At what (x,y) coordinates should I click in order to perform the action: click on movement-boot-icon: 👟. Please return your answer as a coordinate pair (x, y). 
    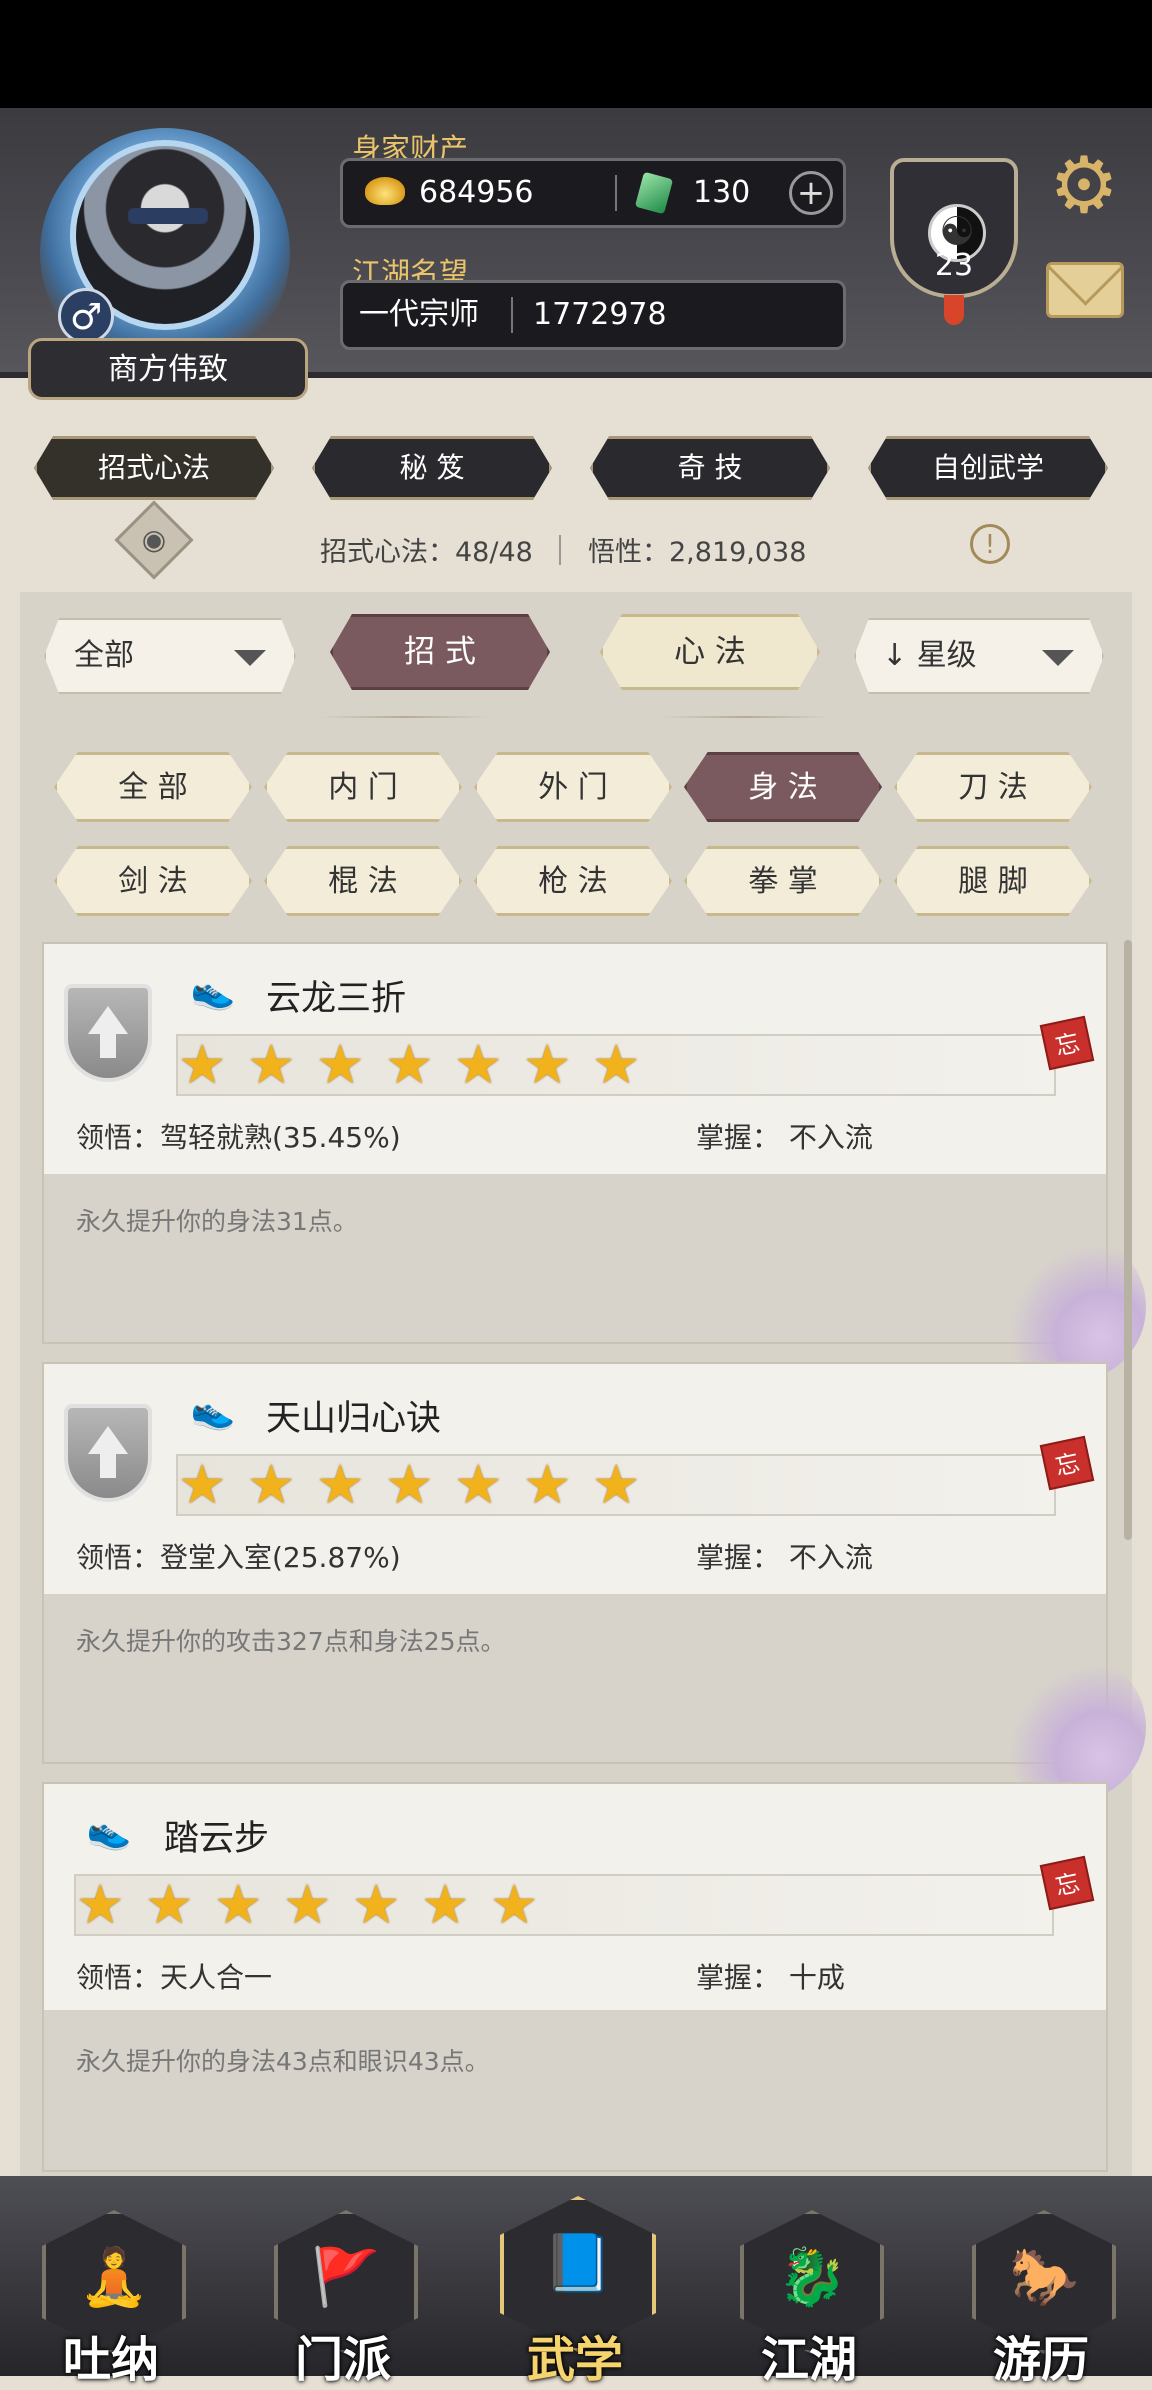
    Looking at the image, I should click on (109, 1831).